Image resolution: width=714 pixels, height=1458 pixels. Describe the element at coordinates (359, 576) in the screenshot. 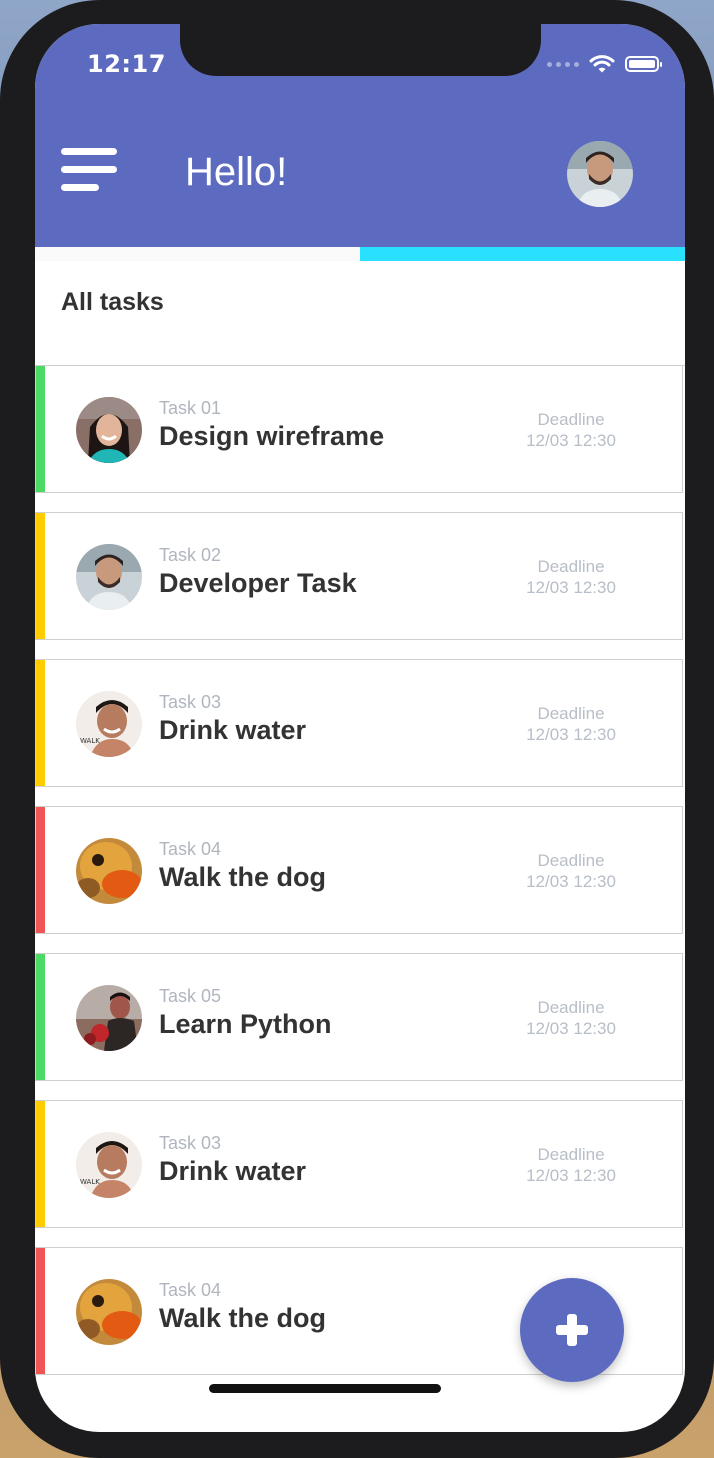

I see `task-card: Task 02 Developer Task Deadline 12/03 12:30` at that location.